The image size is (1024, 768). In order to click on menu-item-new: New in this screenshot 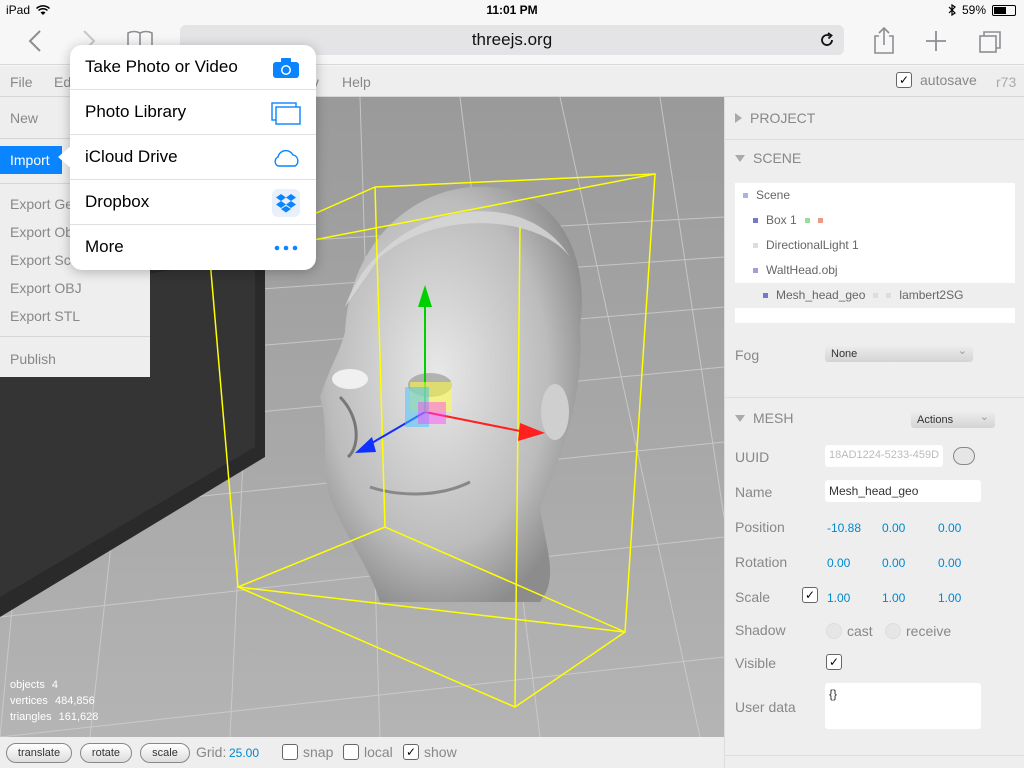, I will do `click(24, 118)`.